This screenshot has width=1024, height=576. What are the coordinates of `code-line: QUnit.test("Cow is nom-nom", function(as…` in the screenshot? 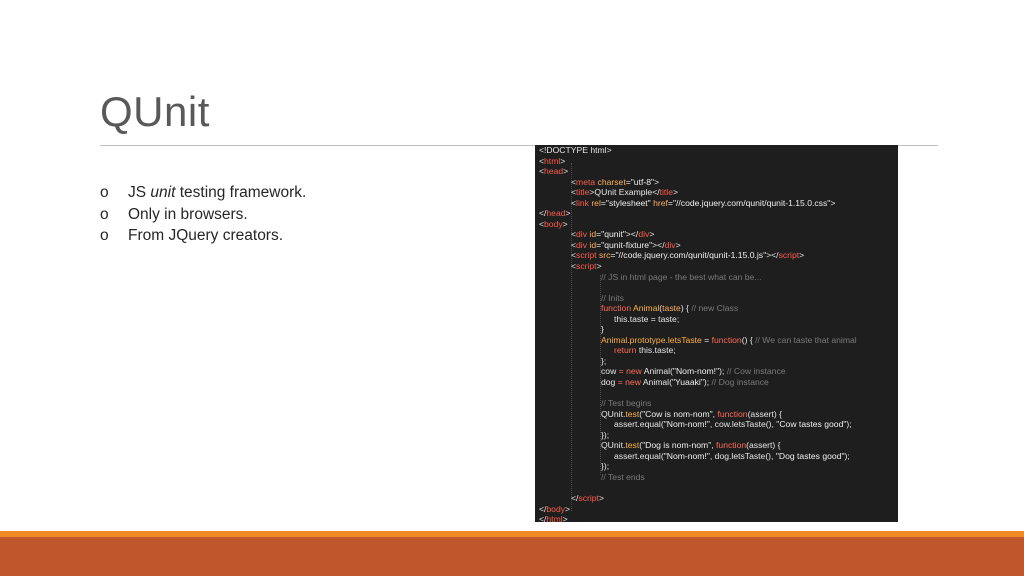 It's located at (698, 414).